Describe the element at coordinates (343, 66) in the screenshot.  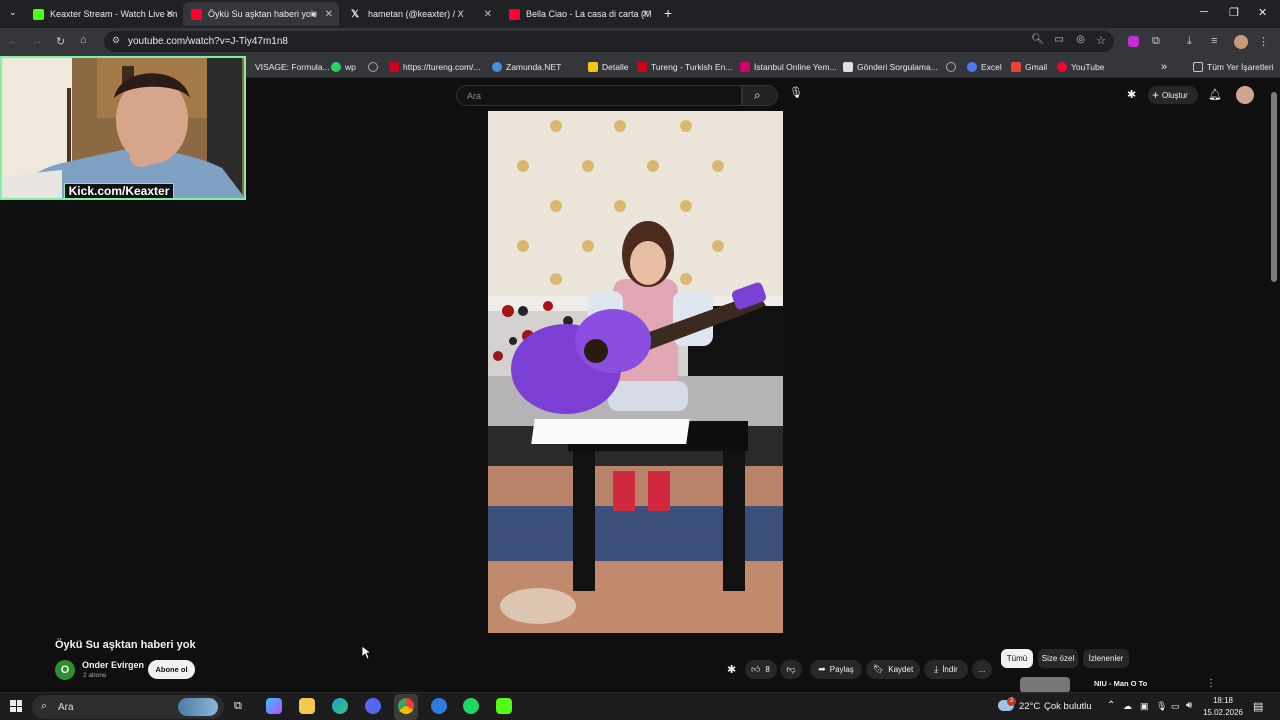
I see `bookmark-item: wp` at that location.